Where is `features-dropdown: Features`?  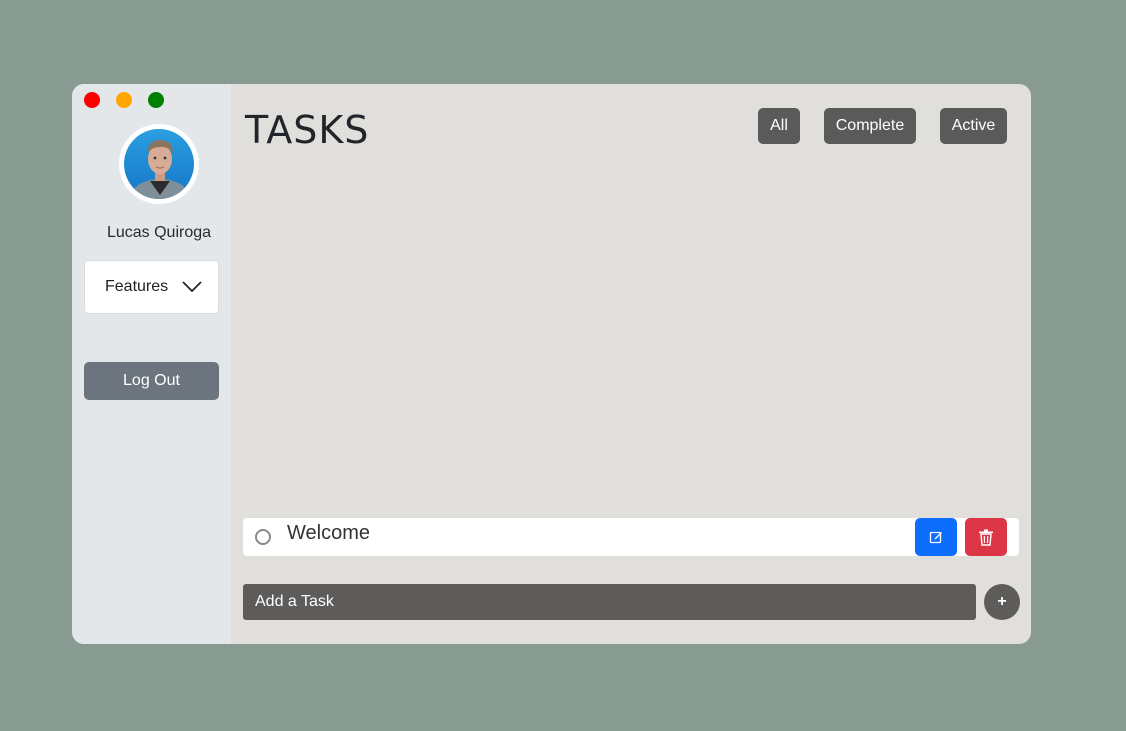
features-dropdown: Features is located at coordinates (151, 287).